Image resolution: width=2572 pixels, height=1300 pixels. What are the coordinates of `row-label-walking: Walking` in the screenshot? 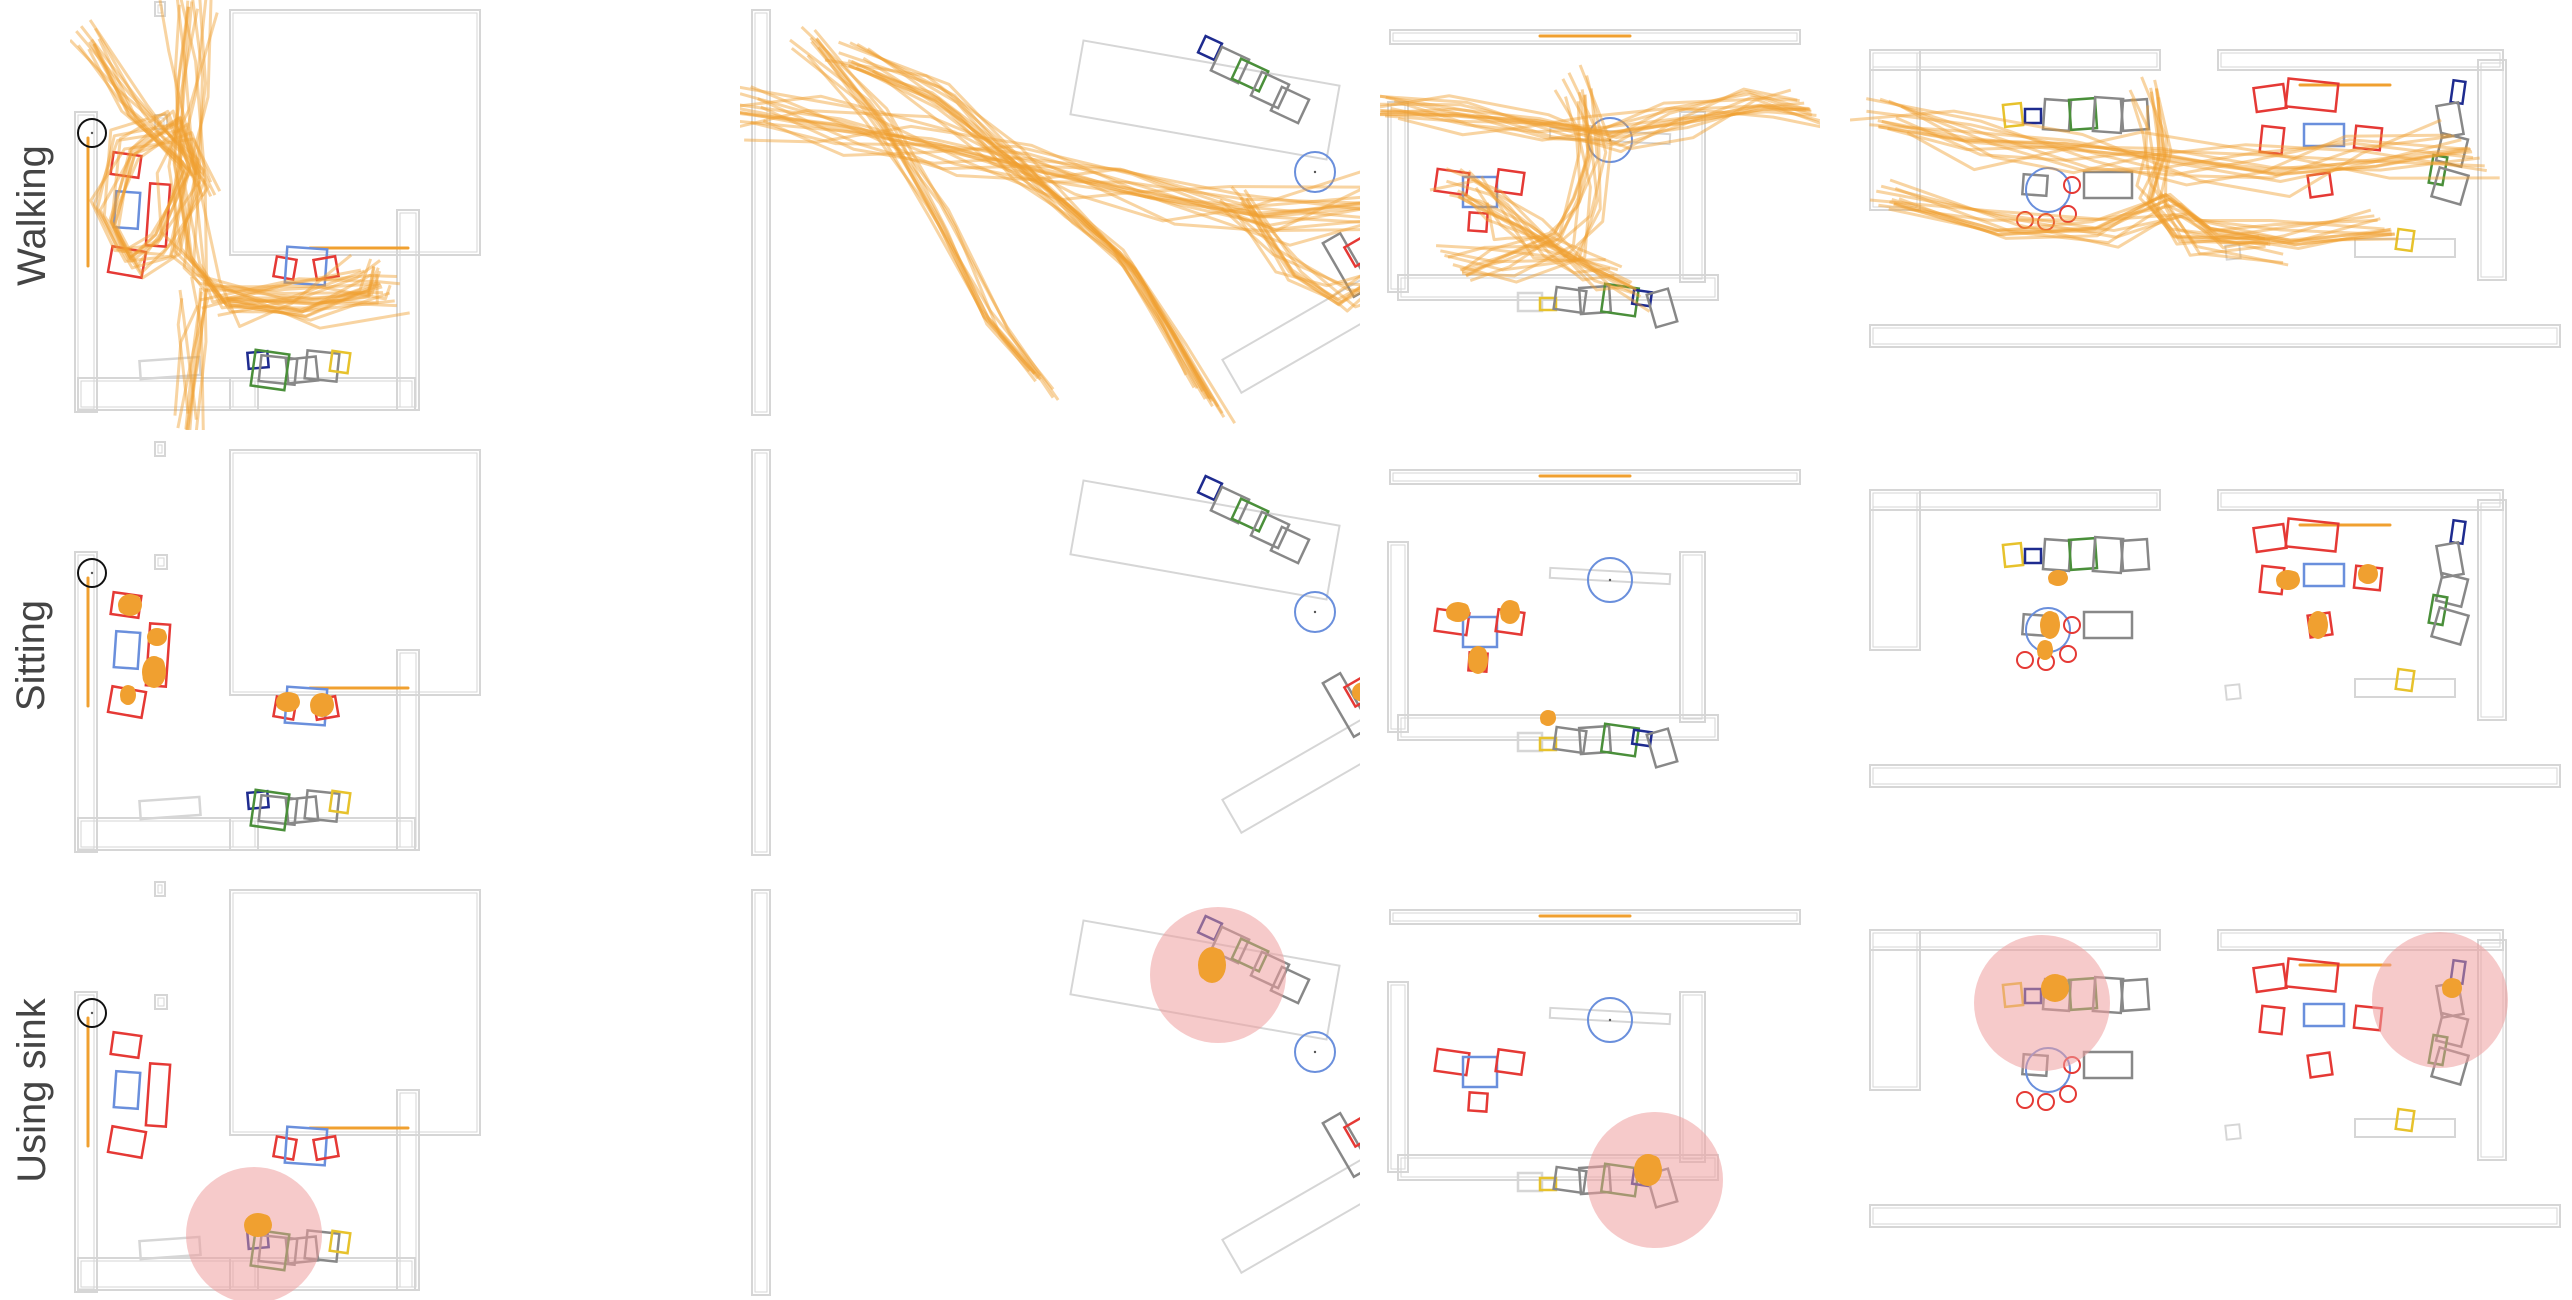 It's located at (32, 215).